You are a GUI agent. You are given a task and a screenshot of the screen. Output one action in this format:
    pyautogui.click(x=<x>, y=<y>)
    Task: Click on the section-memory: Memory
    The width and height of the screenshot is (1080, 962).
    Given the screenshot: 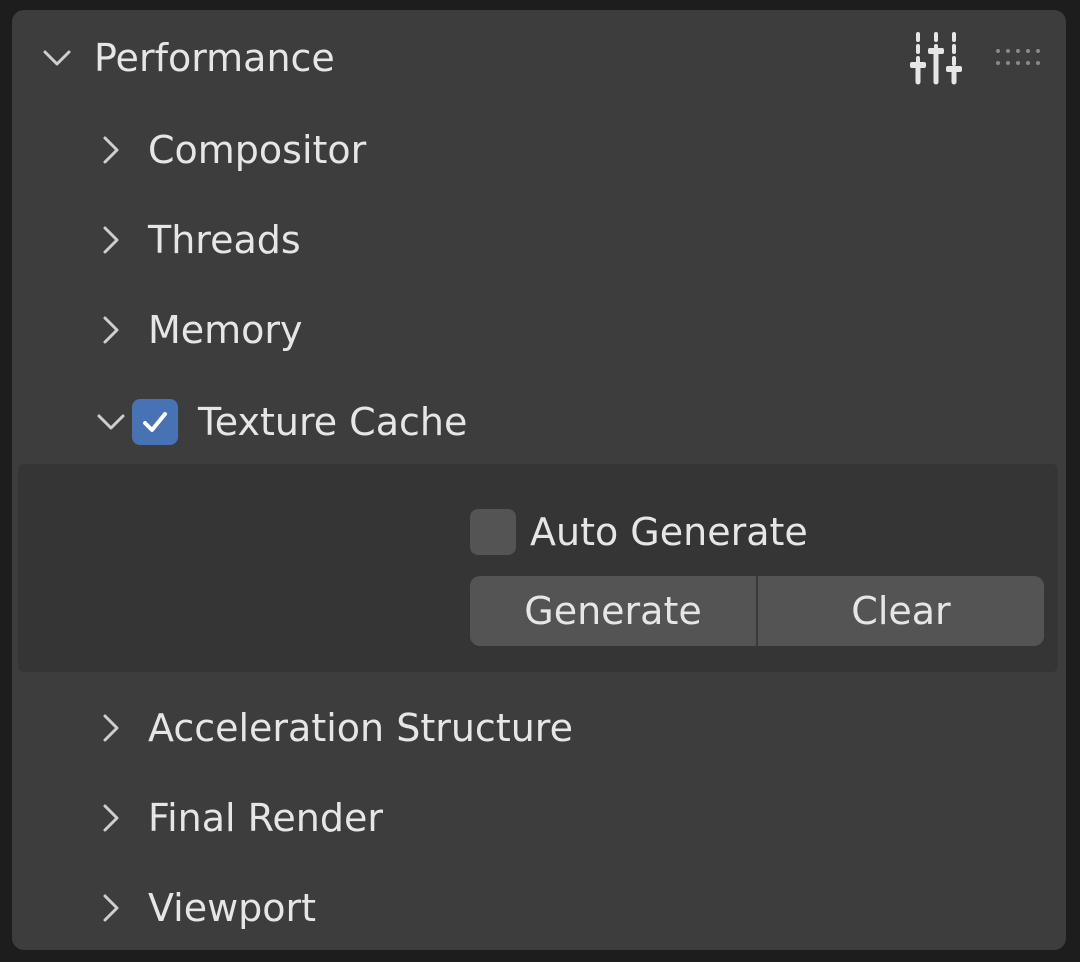 What is the action you would take?
    pyautogui.click(x=198, y=330)
    